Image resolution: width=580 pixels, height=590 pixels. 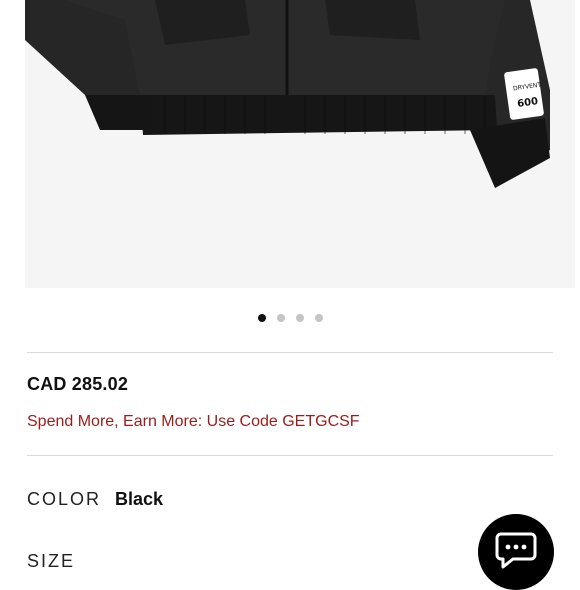 I want to click on chat-button, so click(x=516, y=552).